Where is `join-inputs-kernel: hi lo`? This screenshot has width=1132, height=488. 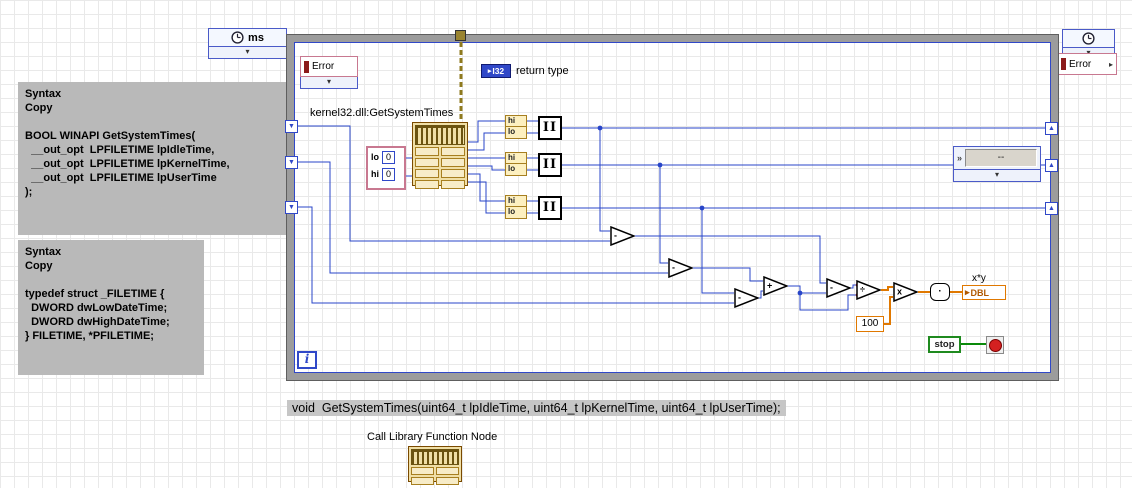 join-inputs-kernel: hi lo is located at coordinates (516, 164).